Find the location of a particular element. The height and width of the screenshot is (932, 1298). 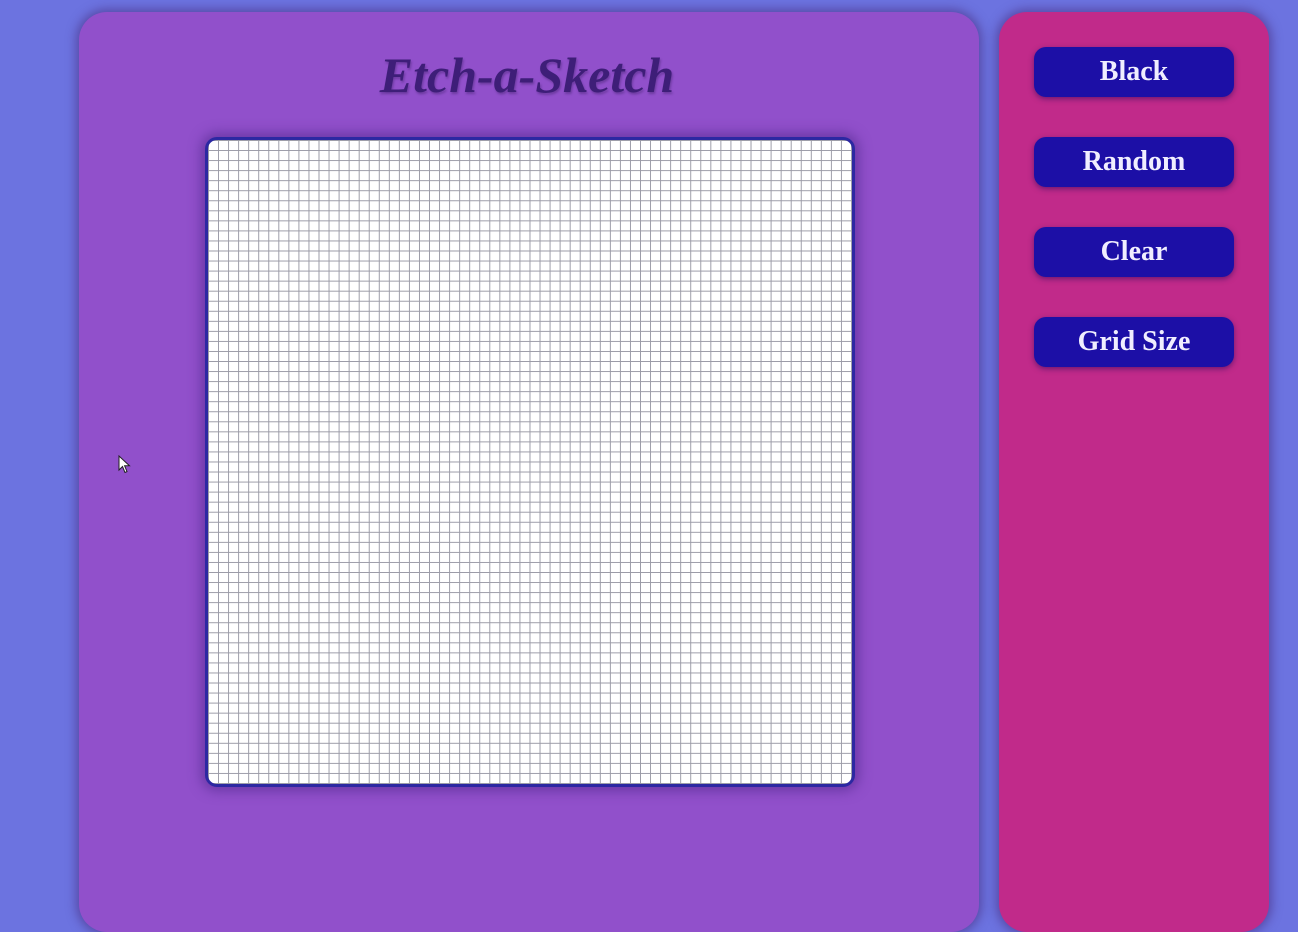

black-button: Black is located at coordinates (1134, 72).